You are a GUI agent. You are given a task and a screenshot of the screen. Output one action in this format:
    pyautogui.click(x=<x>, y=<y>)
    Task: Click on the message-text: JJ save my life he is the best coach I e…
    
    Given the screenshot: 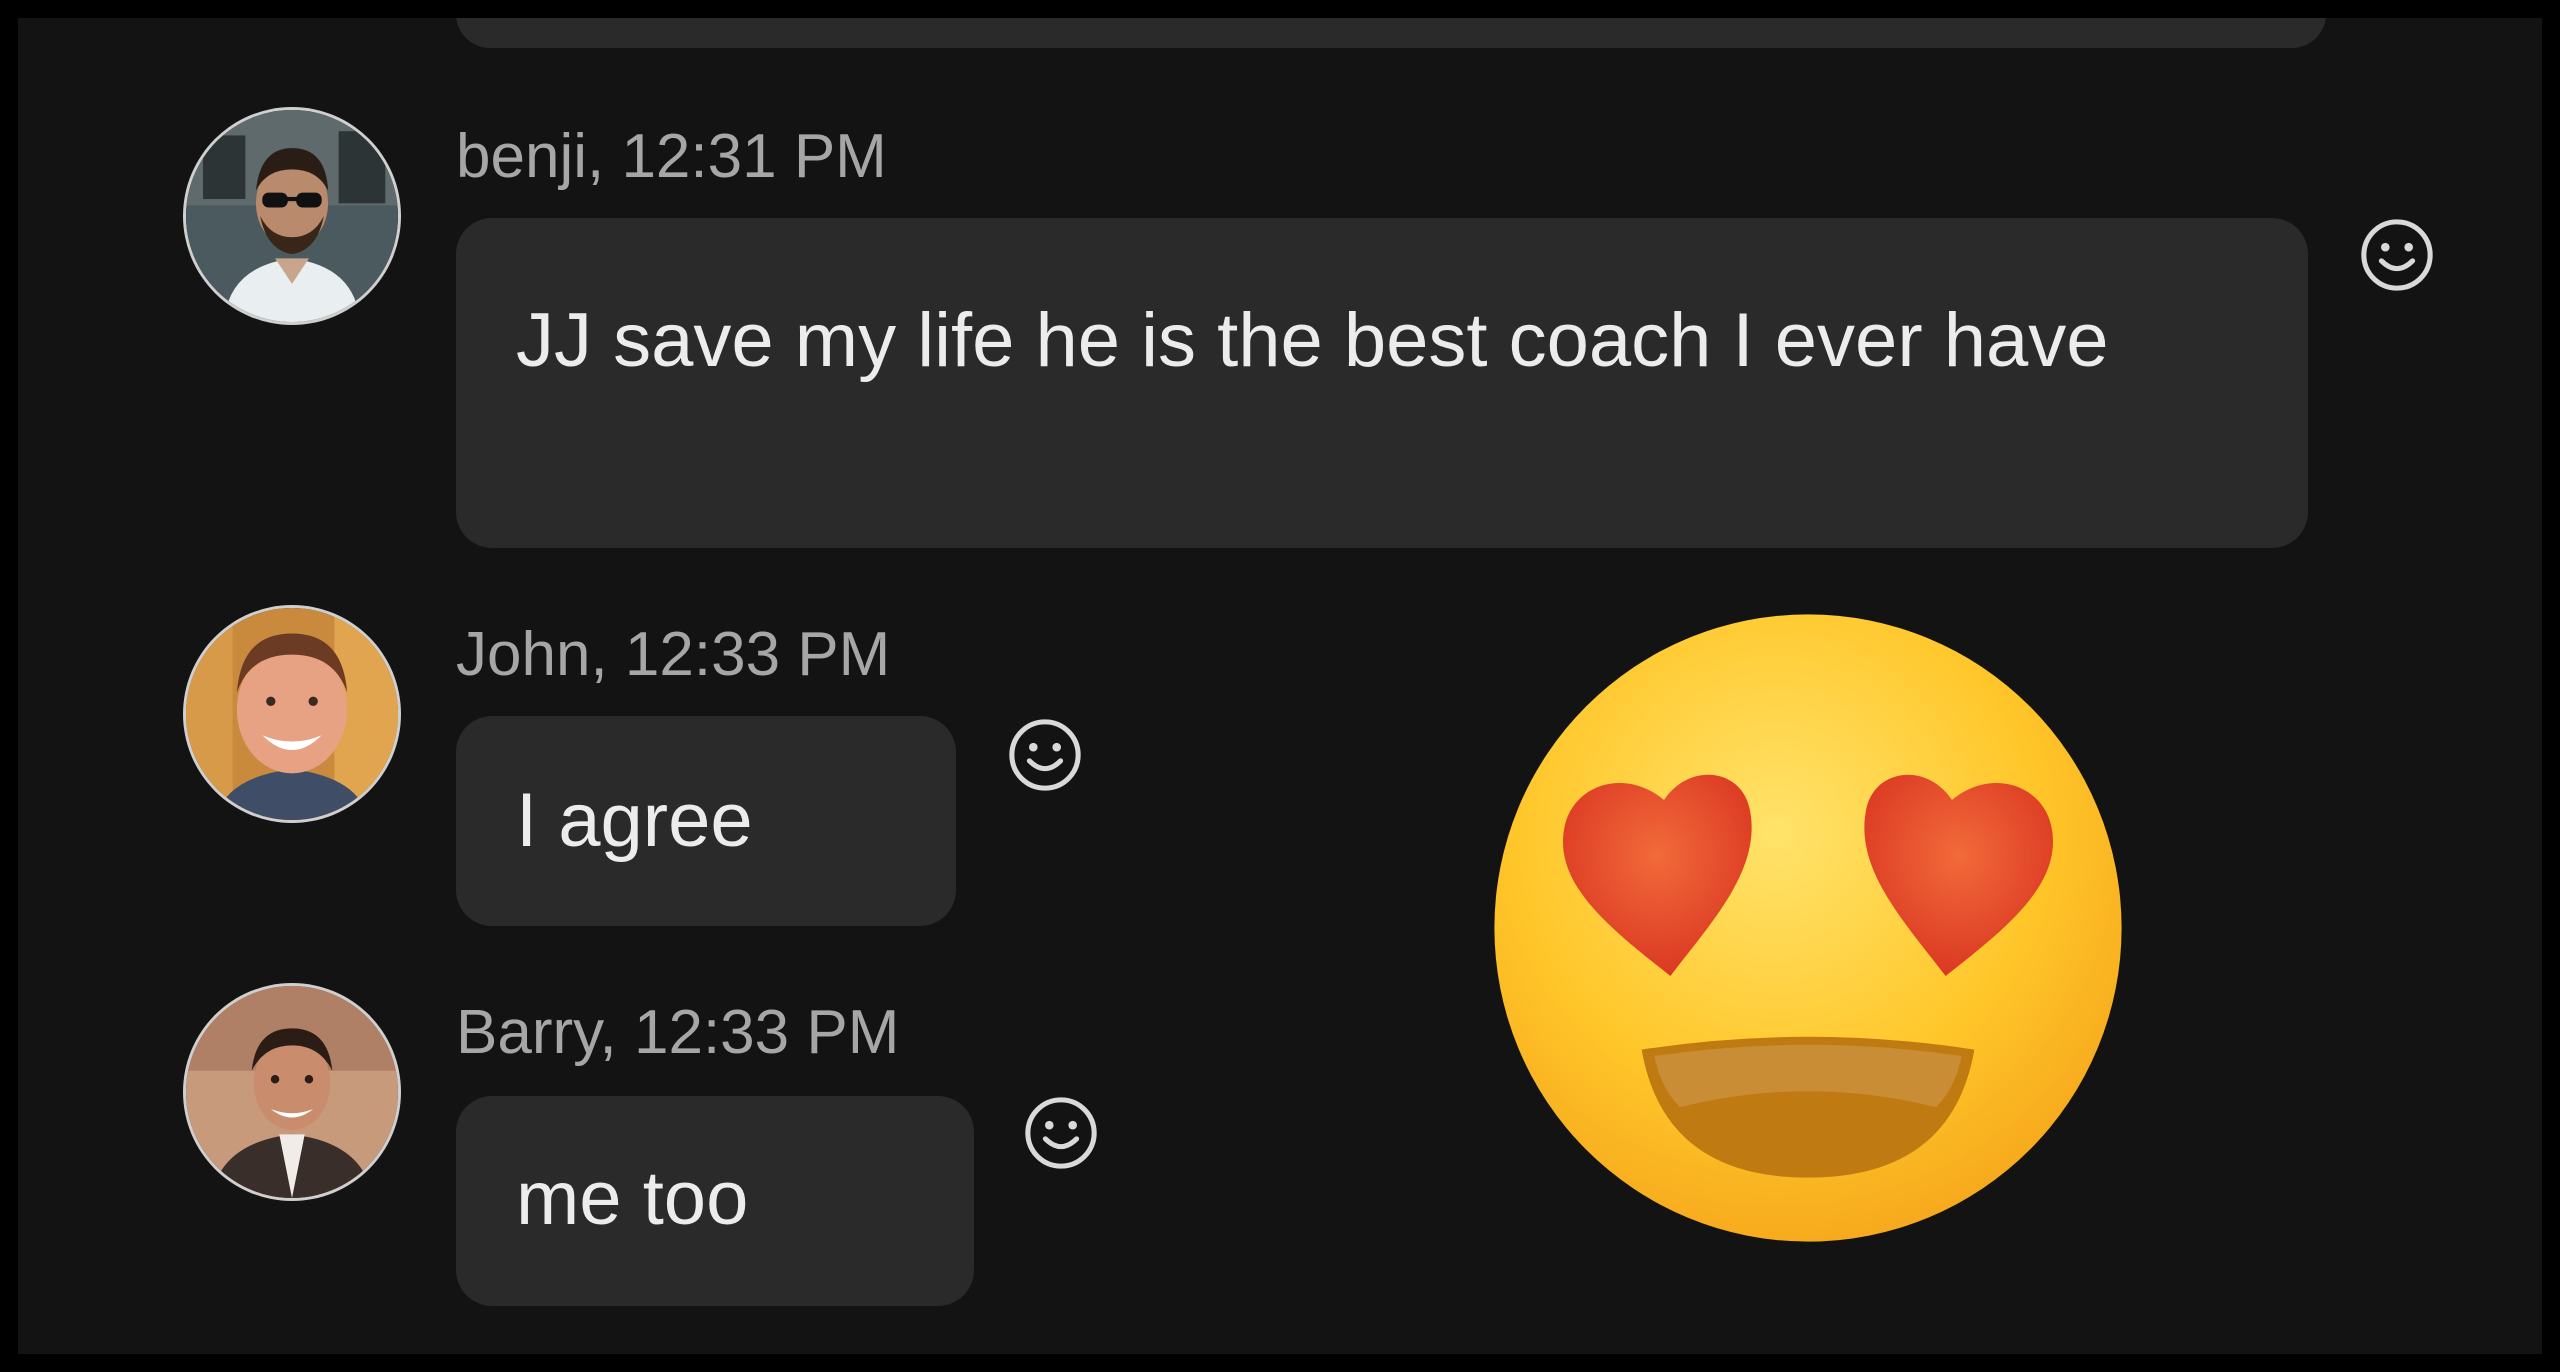 What is the action you would take?
    pyautogui.click(x=1312, y=340)
    